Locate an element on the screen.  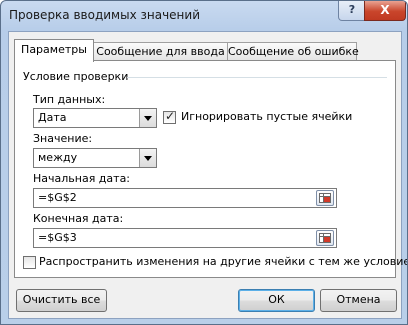
ignore-blank-label: Игнорировать пустые ячейки is located at coordinates (266, 116).